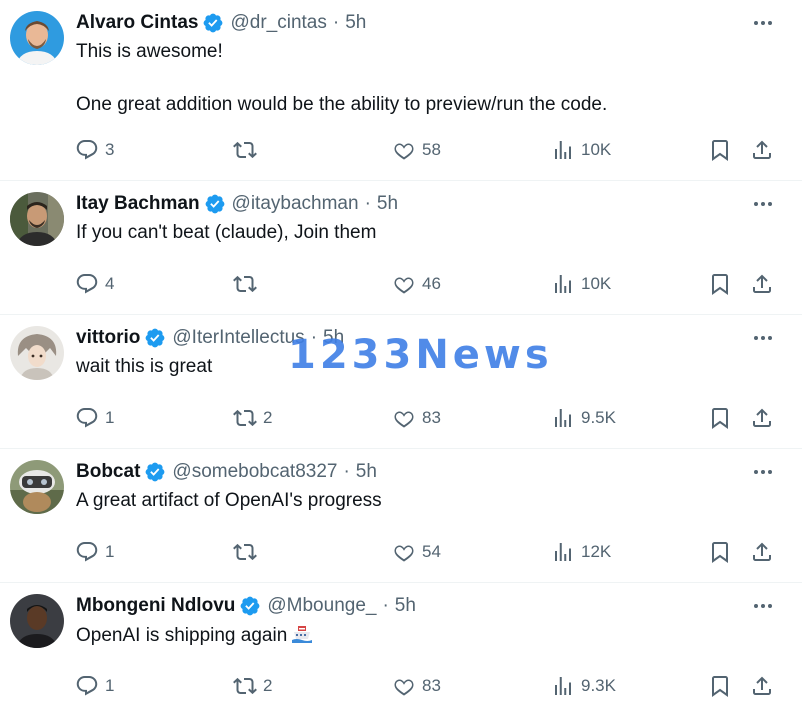 The height and width of the screenshot is (717, 802). I want to click on user-handle: @IterIntellectus, so click(238, 338).